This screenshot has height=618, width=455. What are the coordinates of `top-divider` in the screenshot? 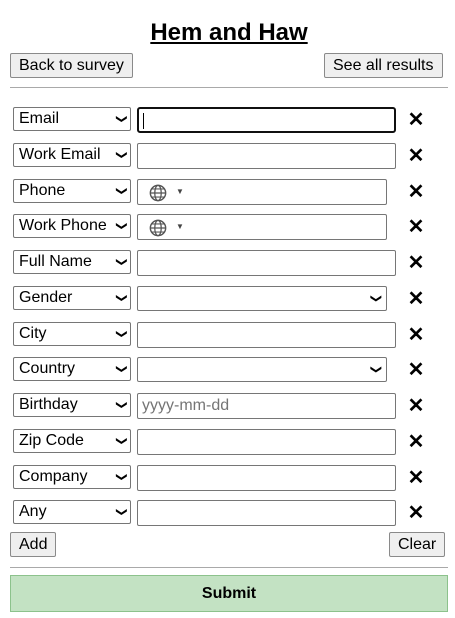 It's located at (229, 87).